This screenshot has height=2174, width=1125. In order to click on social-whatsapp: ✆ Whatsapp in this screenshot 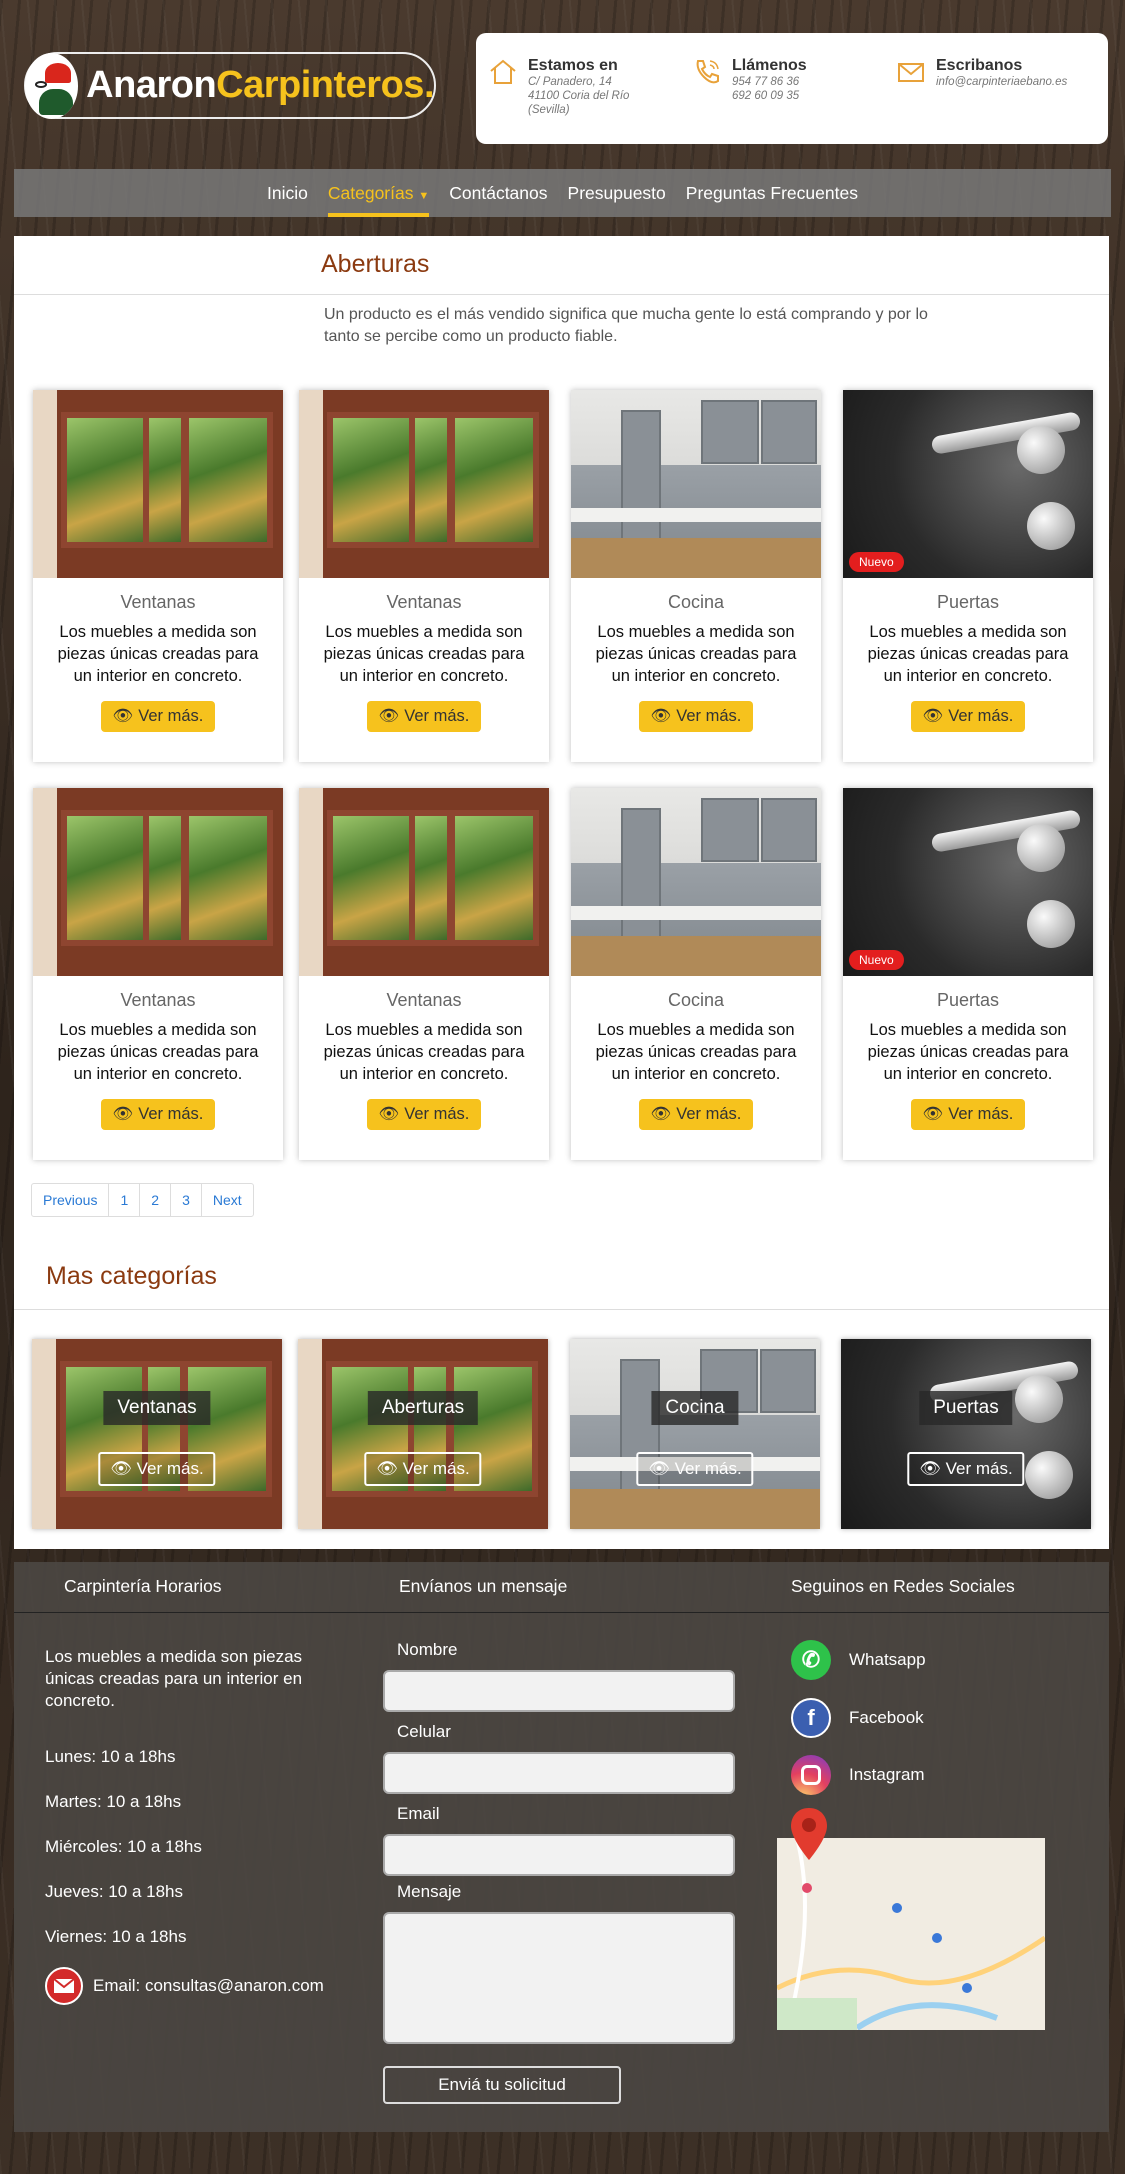, I will do `click(858, 1660)`.